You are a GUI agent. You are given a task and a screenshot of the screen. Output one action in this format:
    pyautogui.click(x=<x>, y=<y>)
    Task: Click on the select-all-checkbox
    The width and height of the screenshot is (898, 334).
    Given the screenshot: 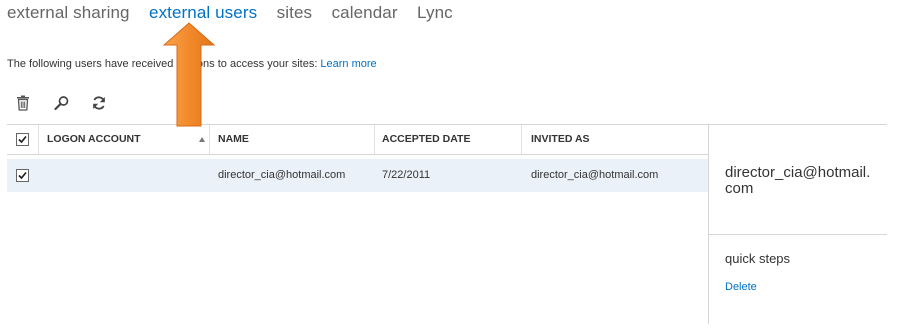 What is the action you would take?
    pyautogui.click(x=22, y=139)
    